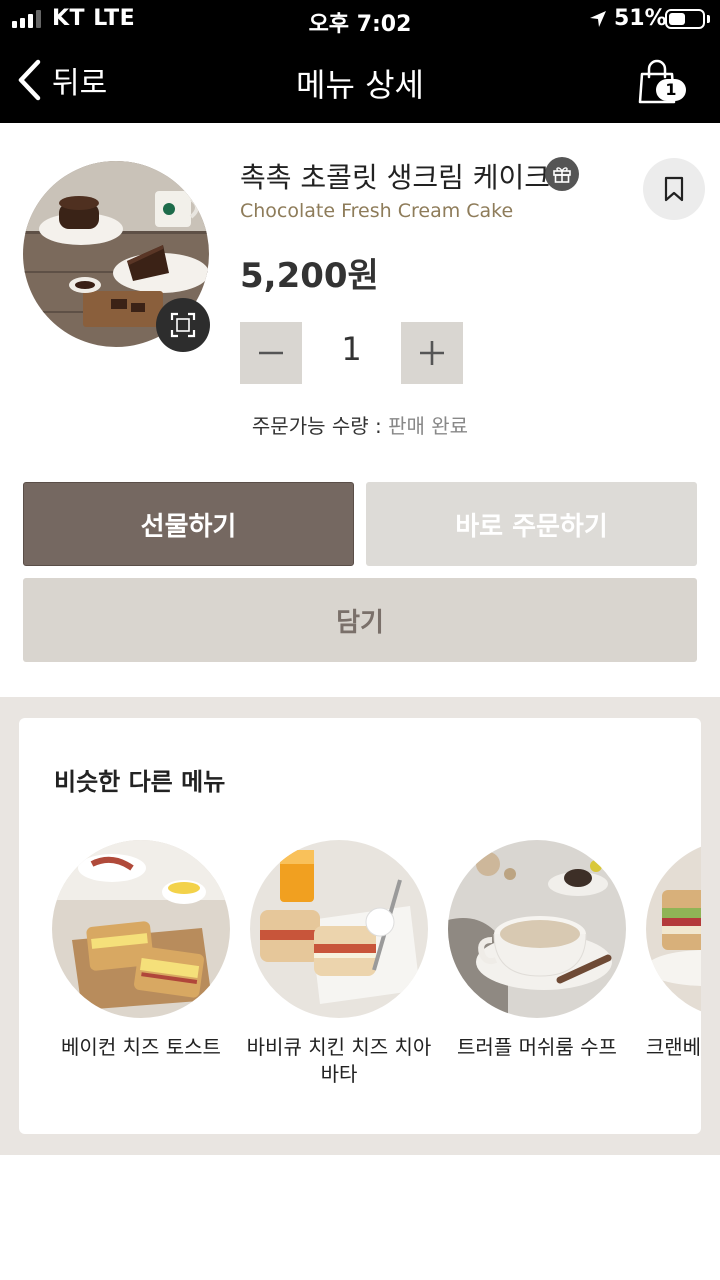  Describe the element at coordinates (29, 80) in the screenshot. I see `chevron-left-icon` at that location.